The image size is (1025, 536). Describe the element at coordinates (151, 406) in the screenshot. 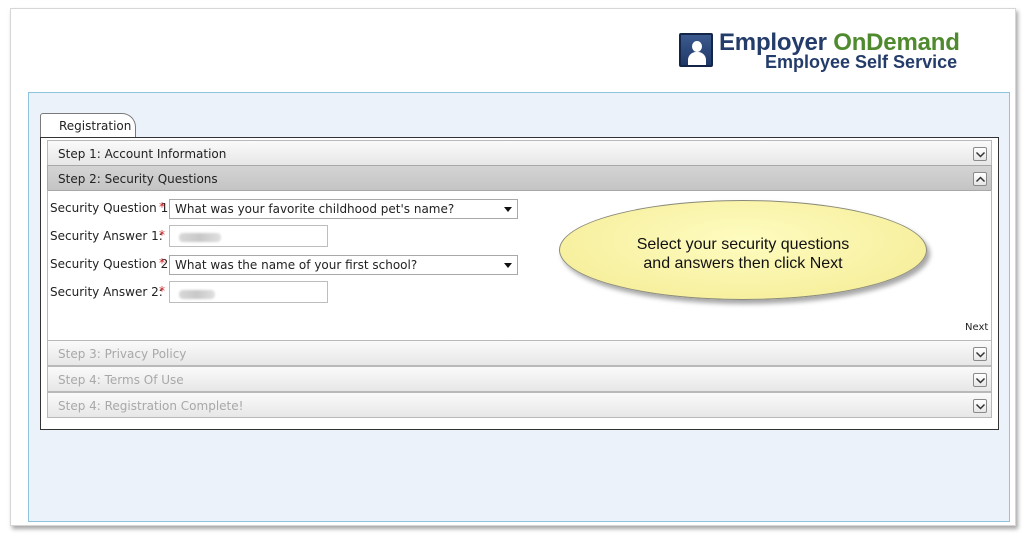

I see `step-4-complete-label: Step 4: Registration Complete!` at that location.